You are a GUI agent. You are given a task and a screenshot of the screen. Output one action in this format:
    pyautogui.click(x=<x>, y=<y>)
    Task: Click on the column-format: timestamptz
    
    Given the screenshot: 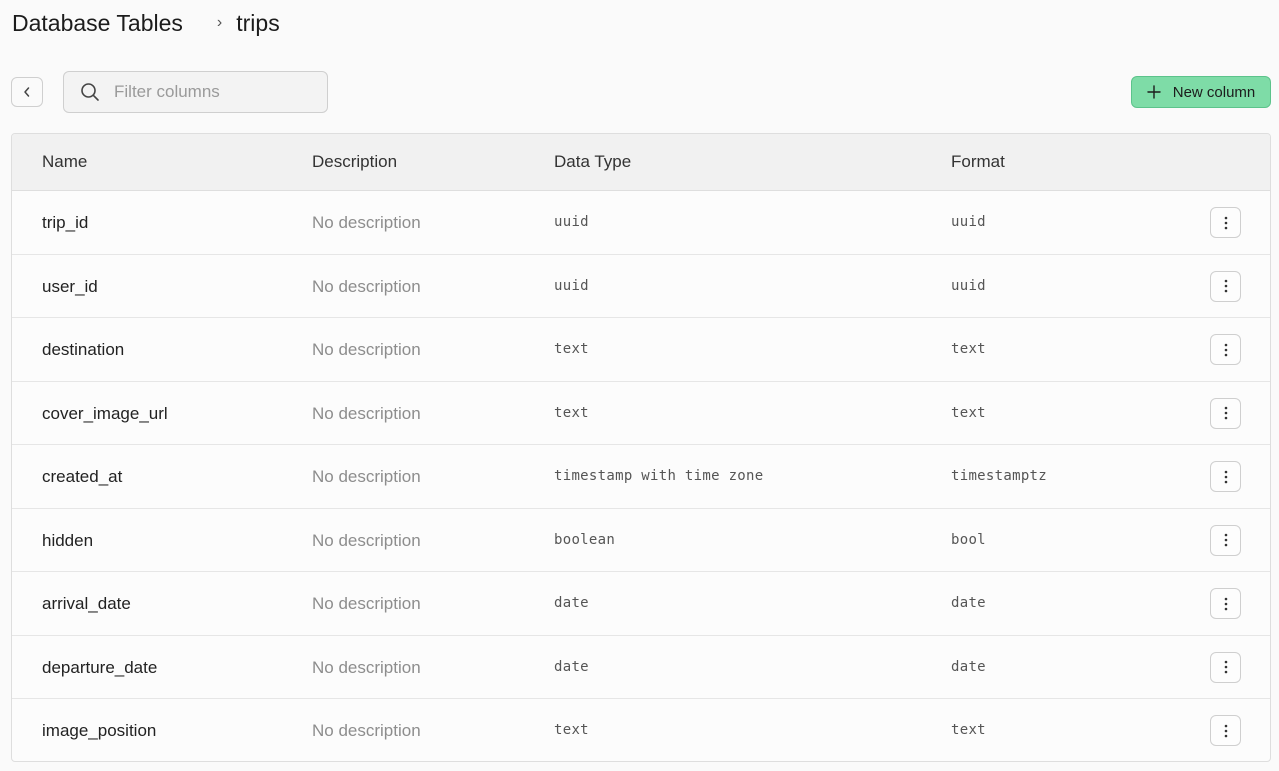 What is the action you would take?
    pyautogui.click(x=999, y=476)
    